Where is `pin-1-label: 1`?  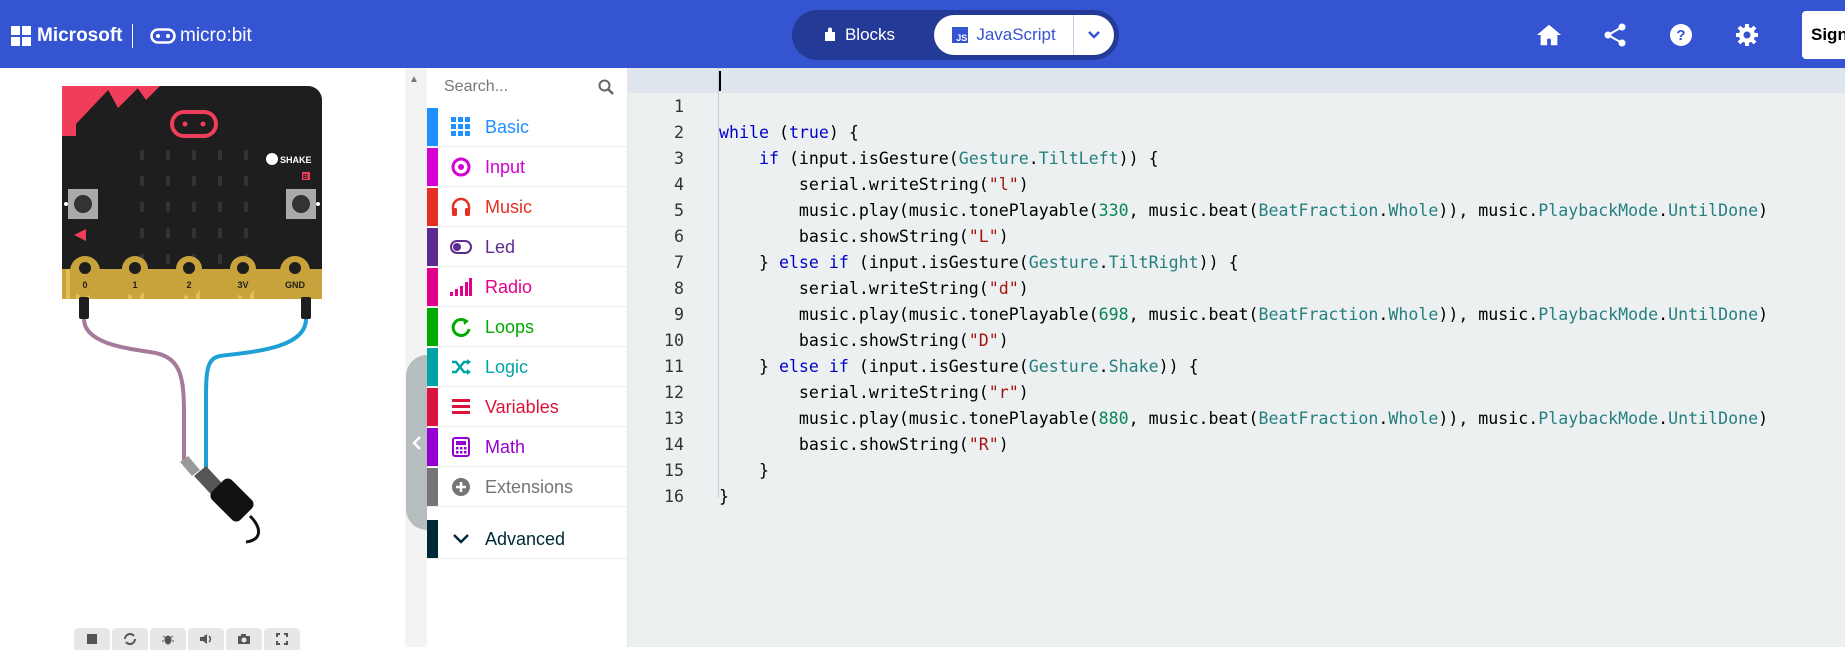 pin-1-label: 1 is located at coordinates (134, 285).